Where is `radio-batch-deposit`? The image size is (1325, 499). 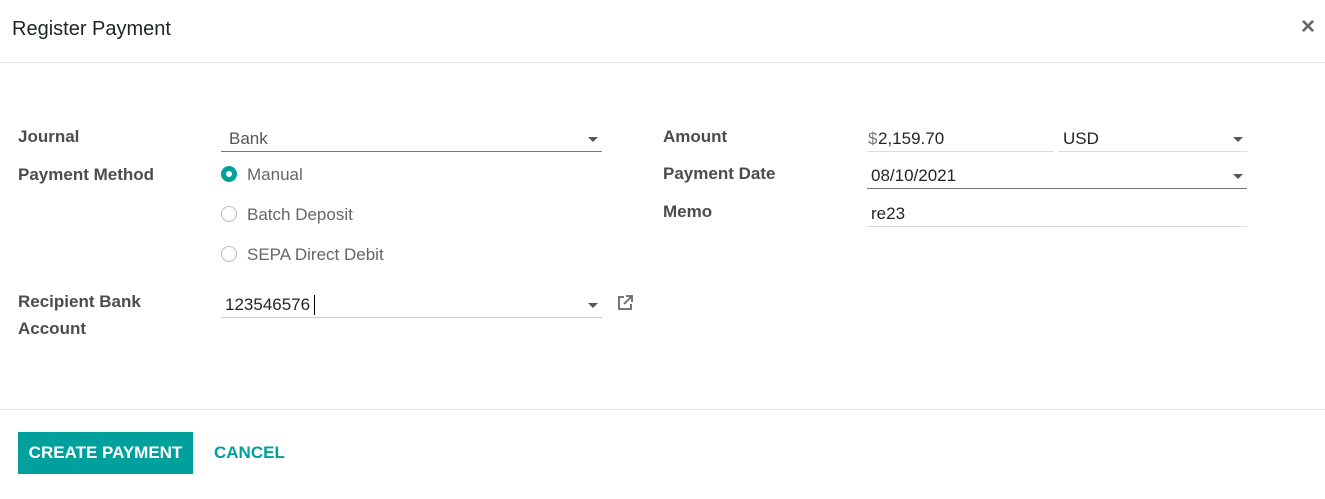 radio-batch-deposit is located at coordinates (229, 214).